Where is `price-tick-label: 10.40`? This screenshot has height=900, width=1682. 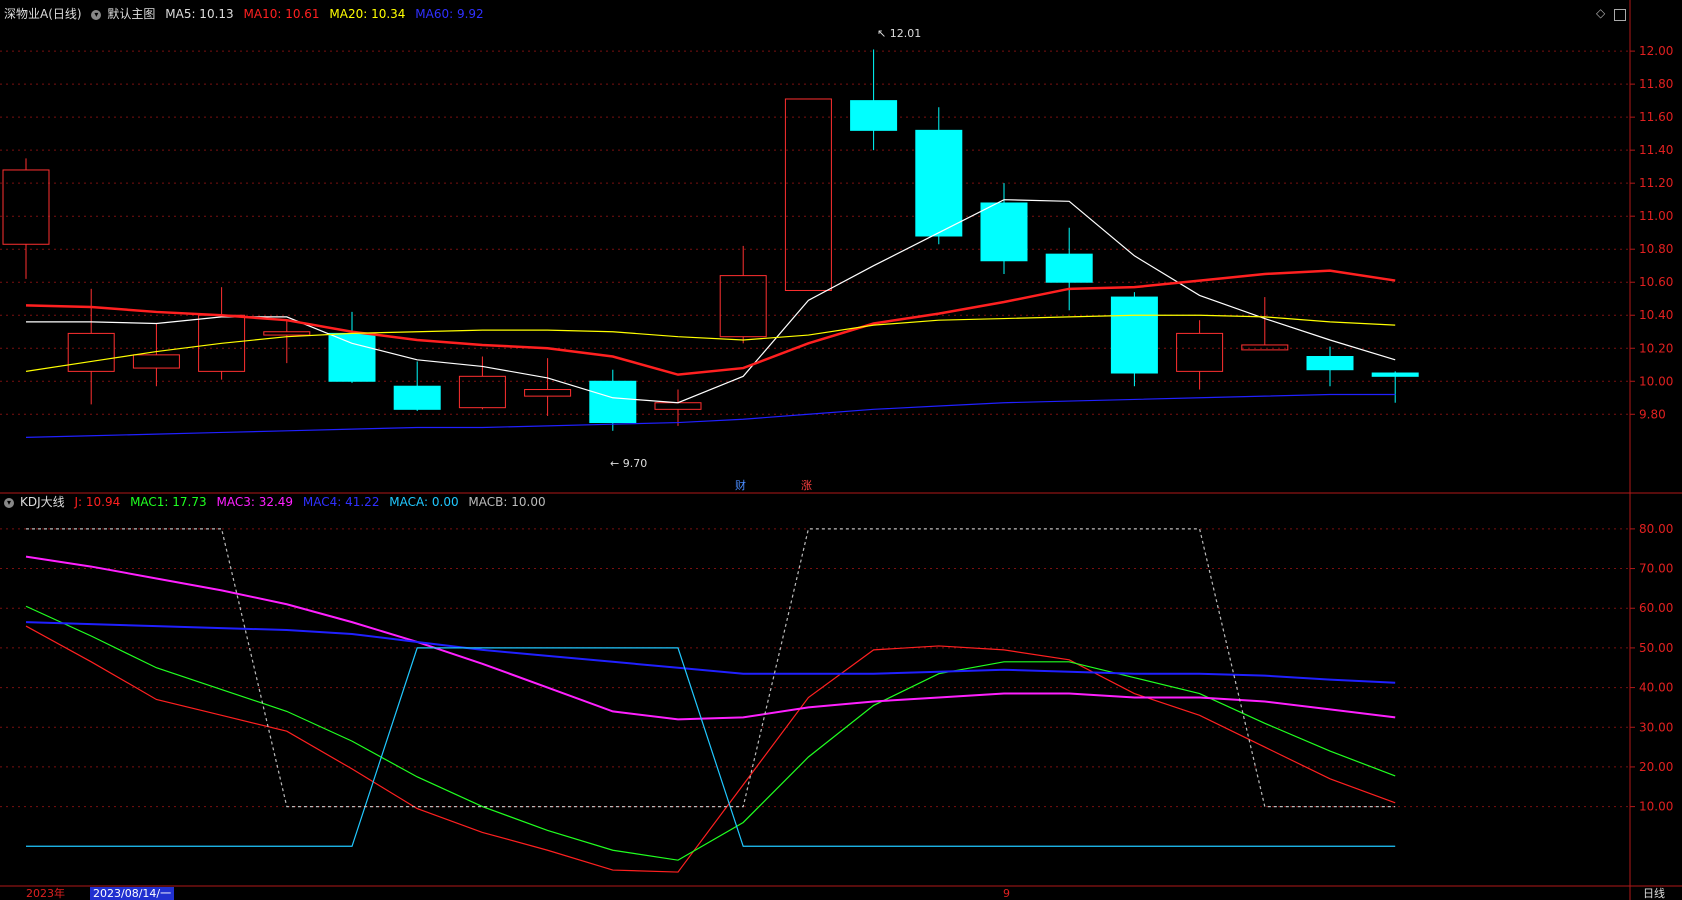
price-tick-label: 10.40 is located at coordinates (1656, 315).